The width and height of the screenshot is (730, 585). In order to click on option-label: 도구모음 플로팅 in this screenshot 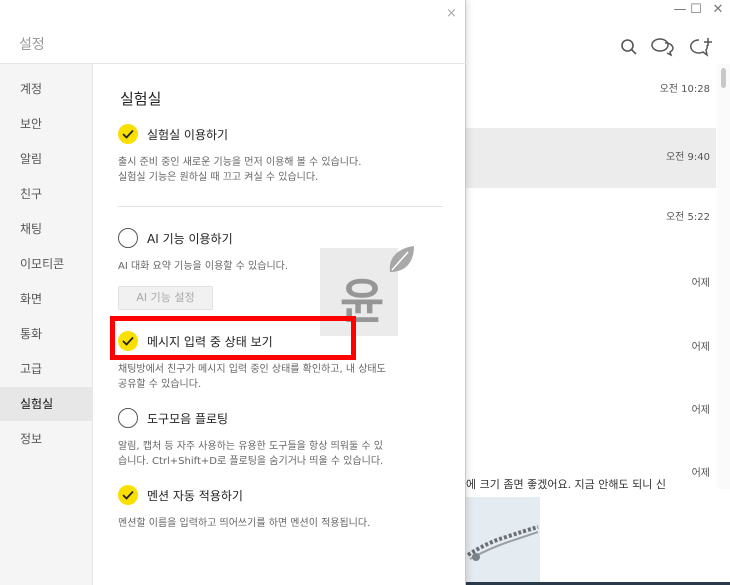, I will do `click(187, 418)`.